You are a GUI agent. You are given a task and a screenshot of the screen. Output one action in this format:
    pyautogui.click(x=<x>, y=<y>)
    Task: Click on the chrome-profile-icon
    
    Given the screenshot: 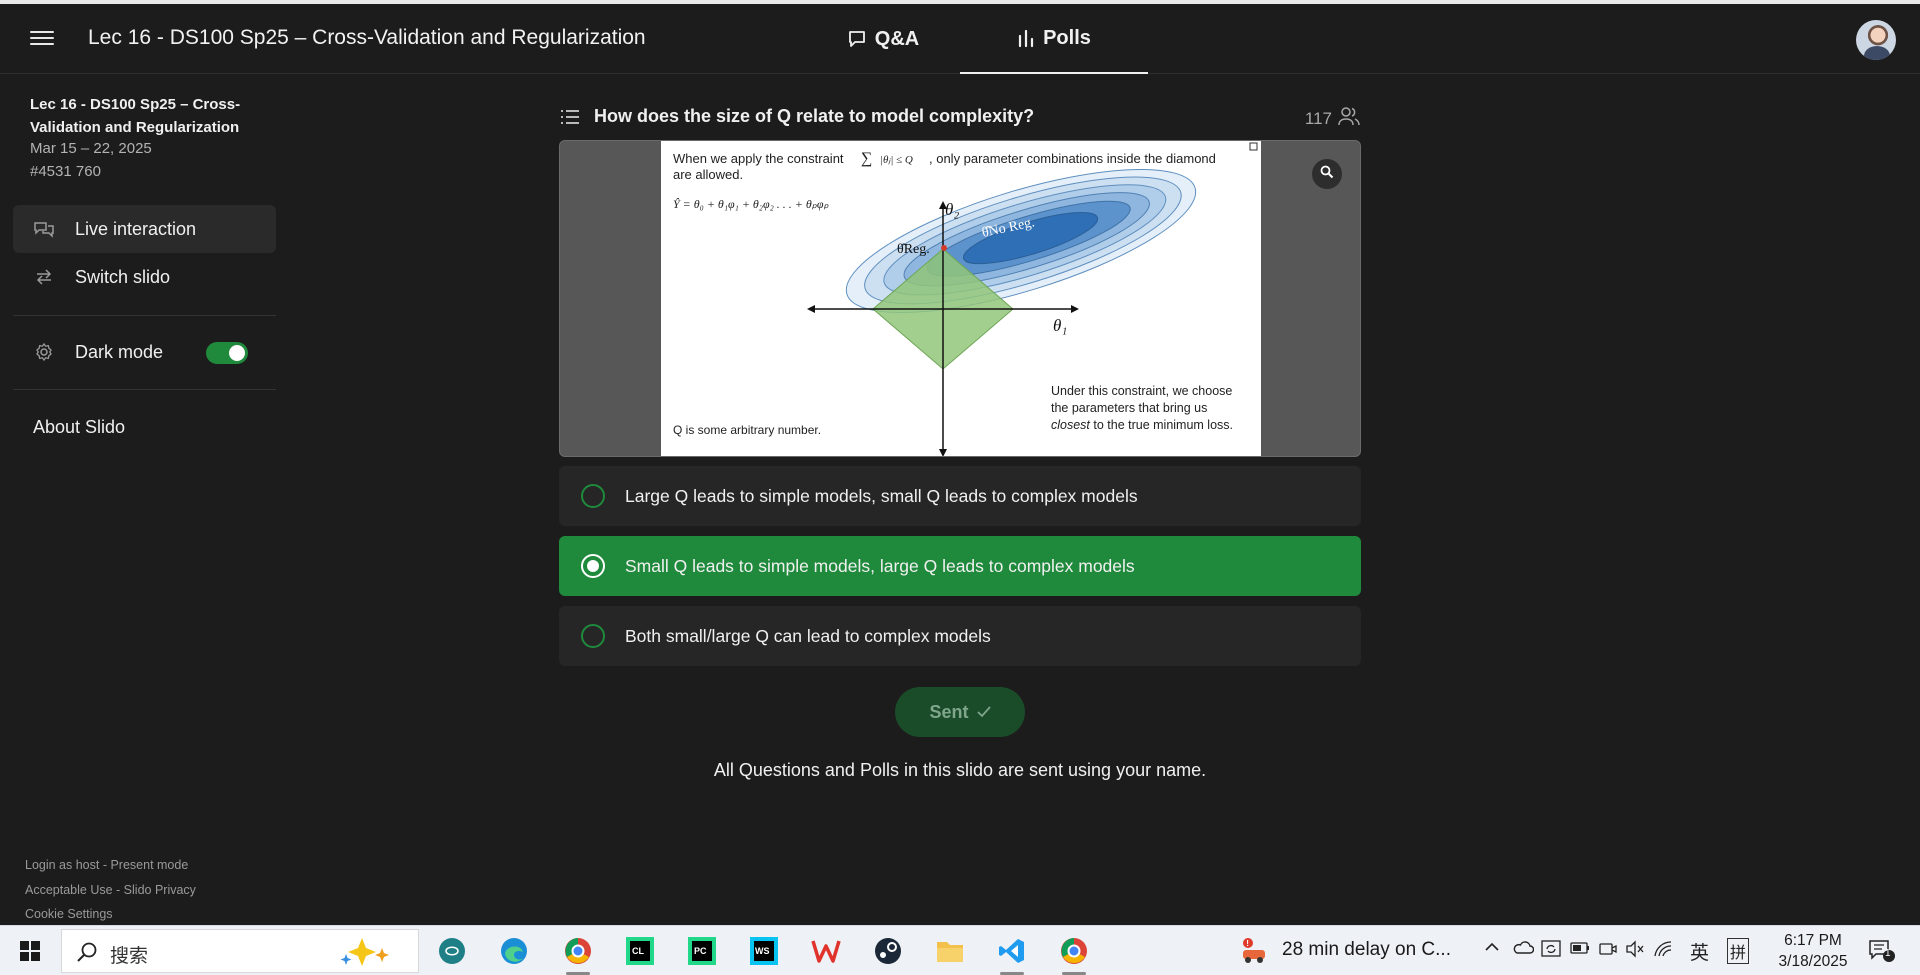 What is the action you would take?
    pyautogui.click(x=578, y=954)
    